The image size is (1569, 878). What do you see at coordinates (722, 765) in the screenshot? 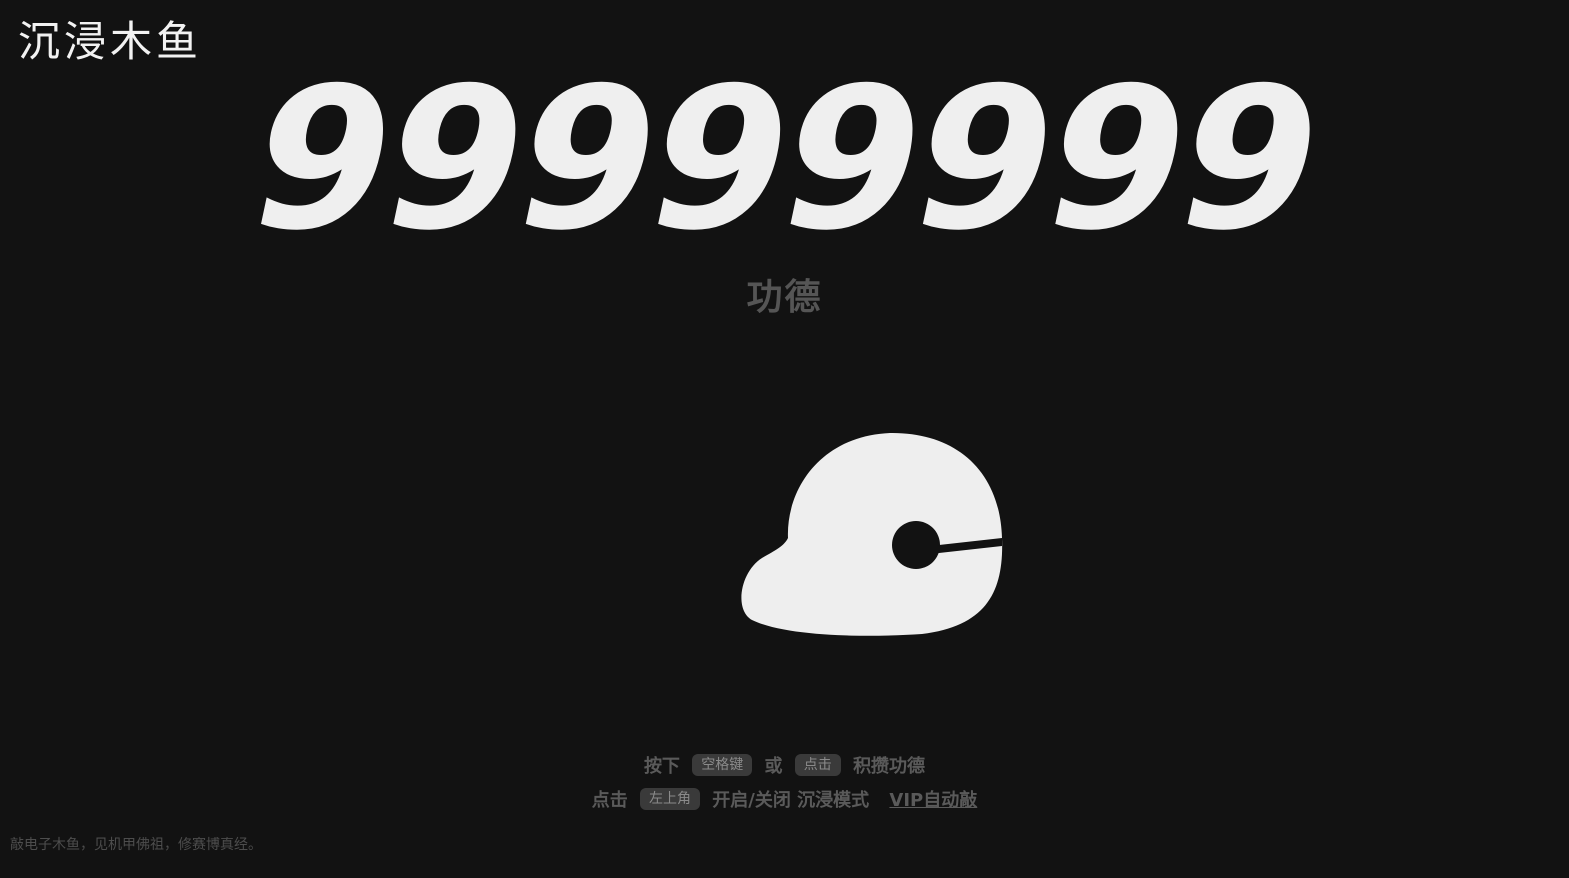
I see `space-key-badge: 空格键` at bounding box center [722, 765].